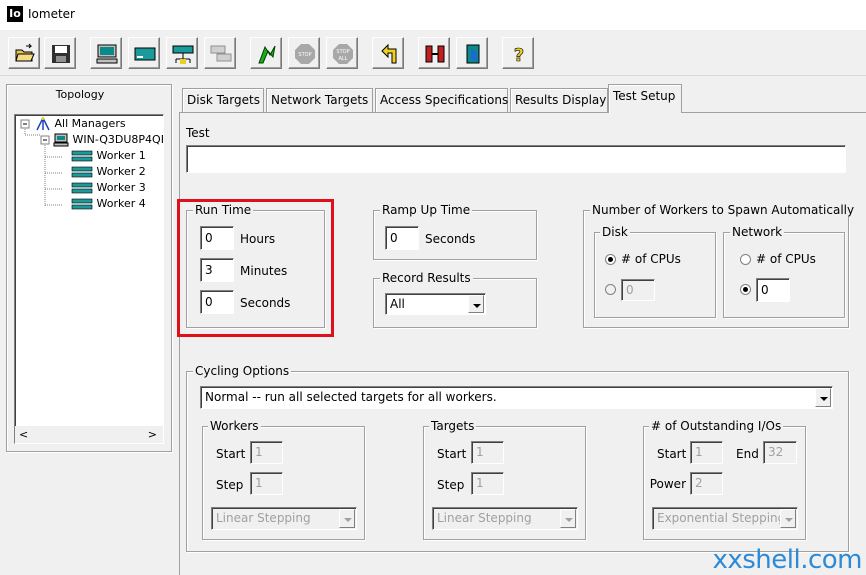 This screenshot has height=575, width=866. What do you see at coordinates (745, 259) in the screenshot?
I see `network-cpus-radio` at bounding box center [745, 259].